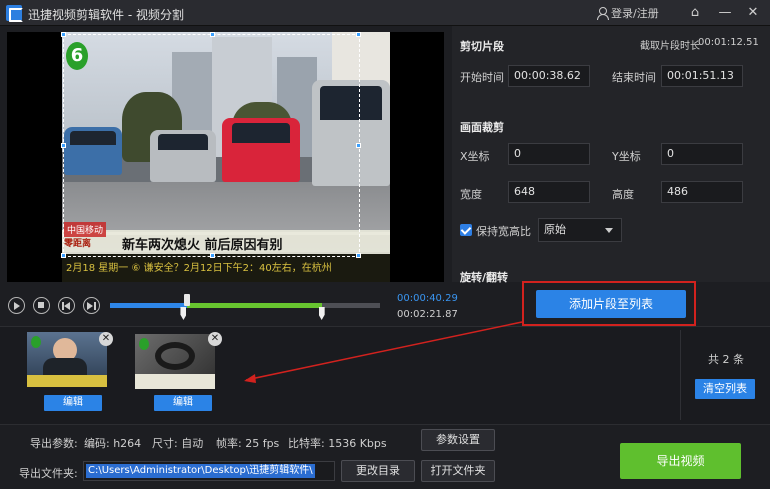 The image size is (770, 489). Describe the element at coordinates (680, 461) in the screenshot. I see `export-video-button: 导出视频` at that location.